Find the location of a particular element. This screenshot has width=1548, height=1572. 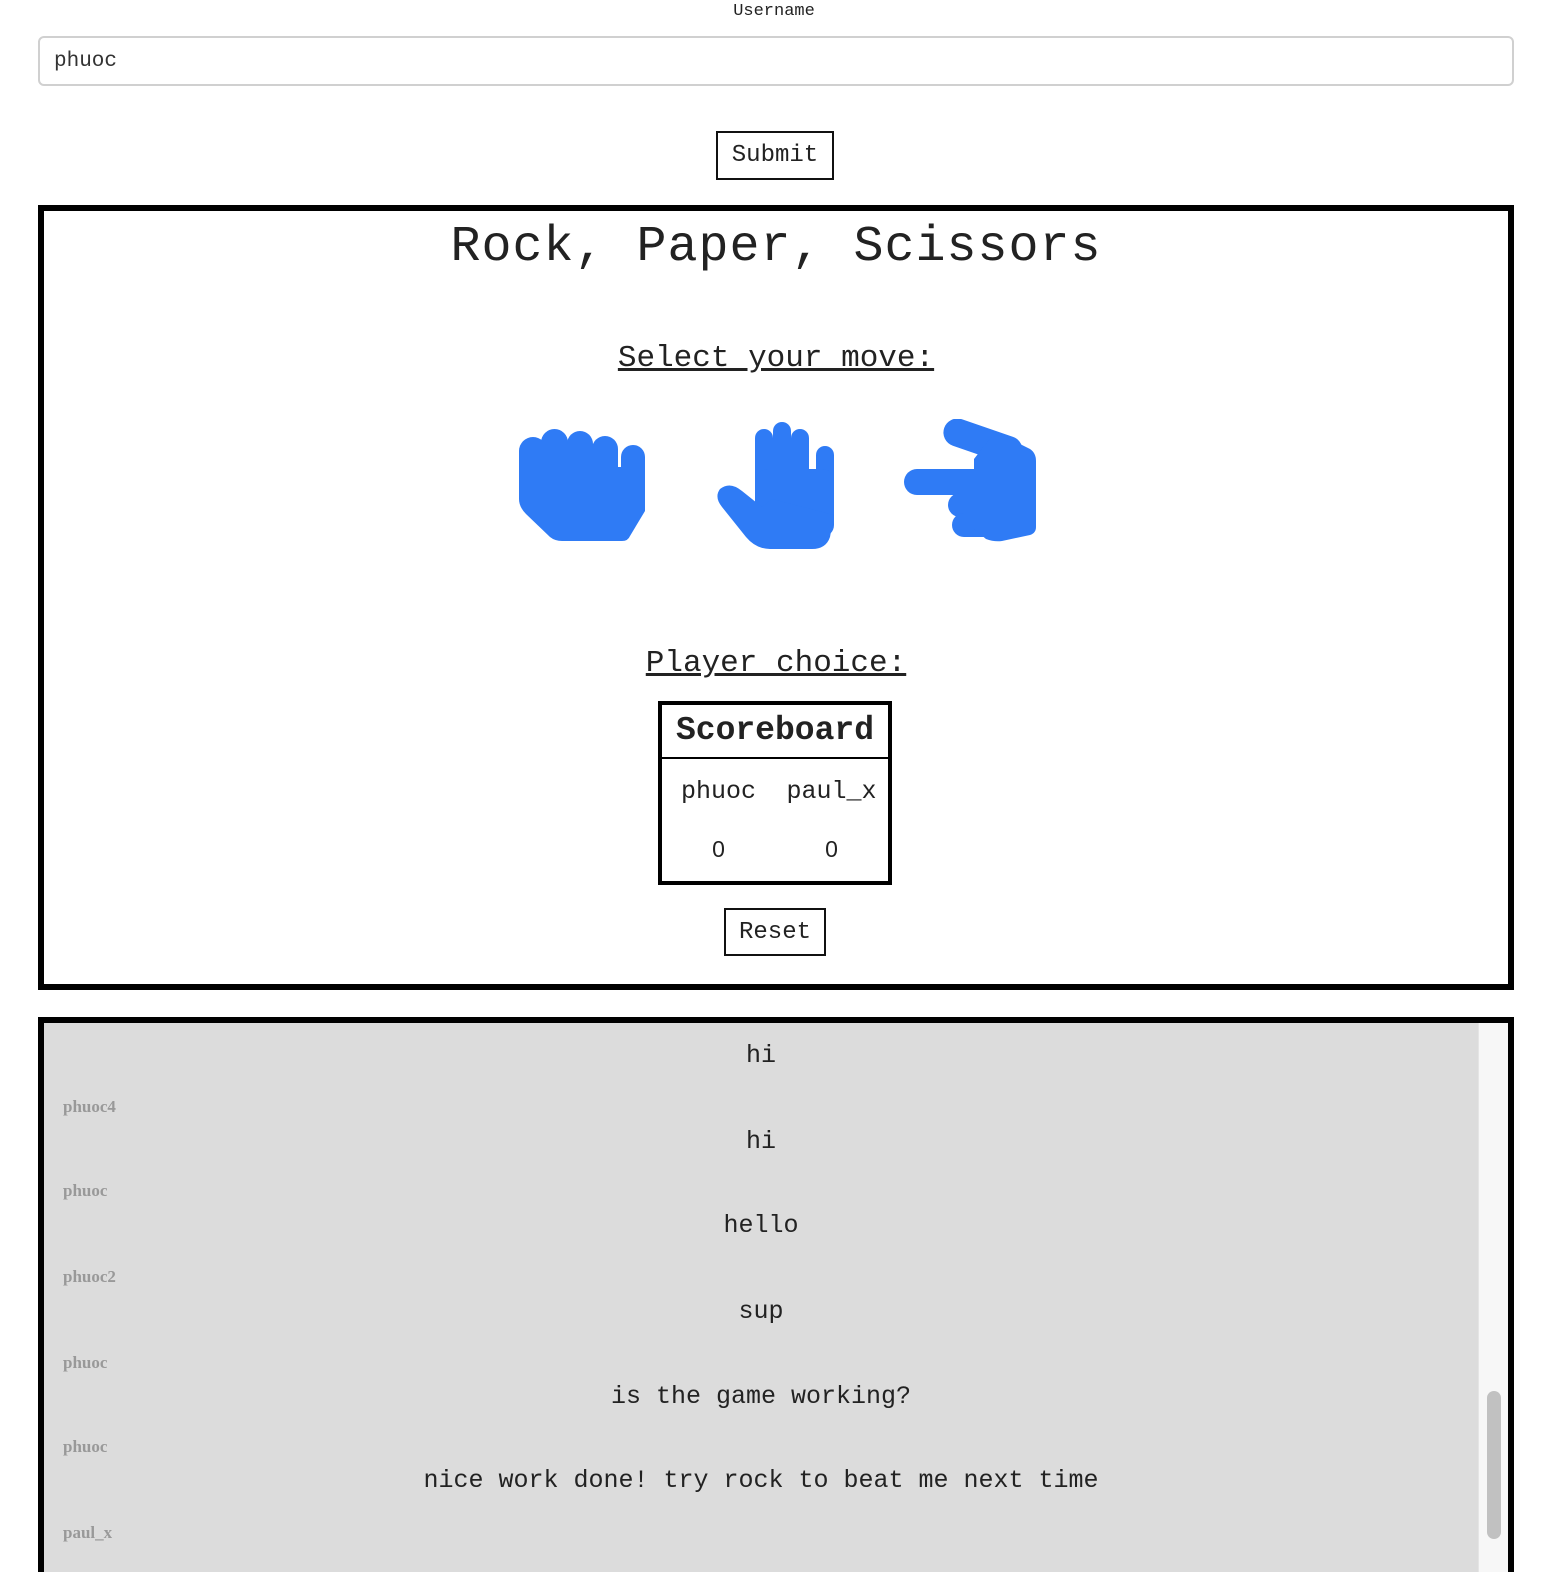

paper-button is located at coordinates (782, 489).